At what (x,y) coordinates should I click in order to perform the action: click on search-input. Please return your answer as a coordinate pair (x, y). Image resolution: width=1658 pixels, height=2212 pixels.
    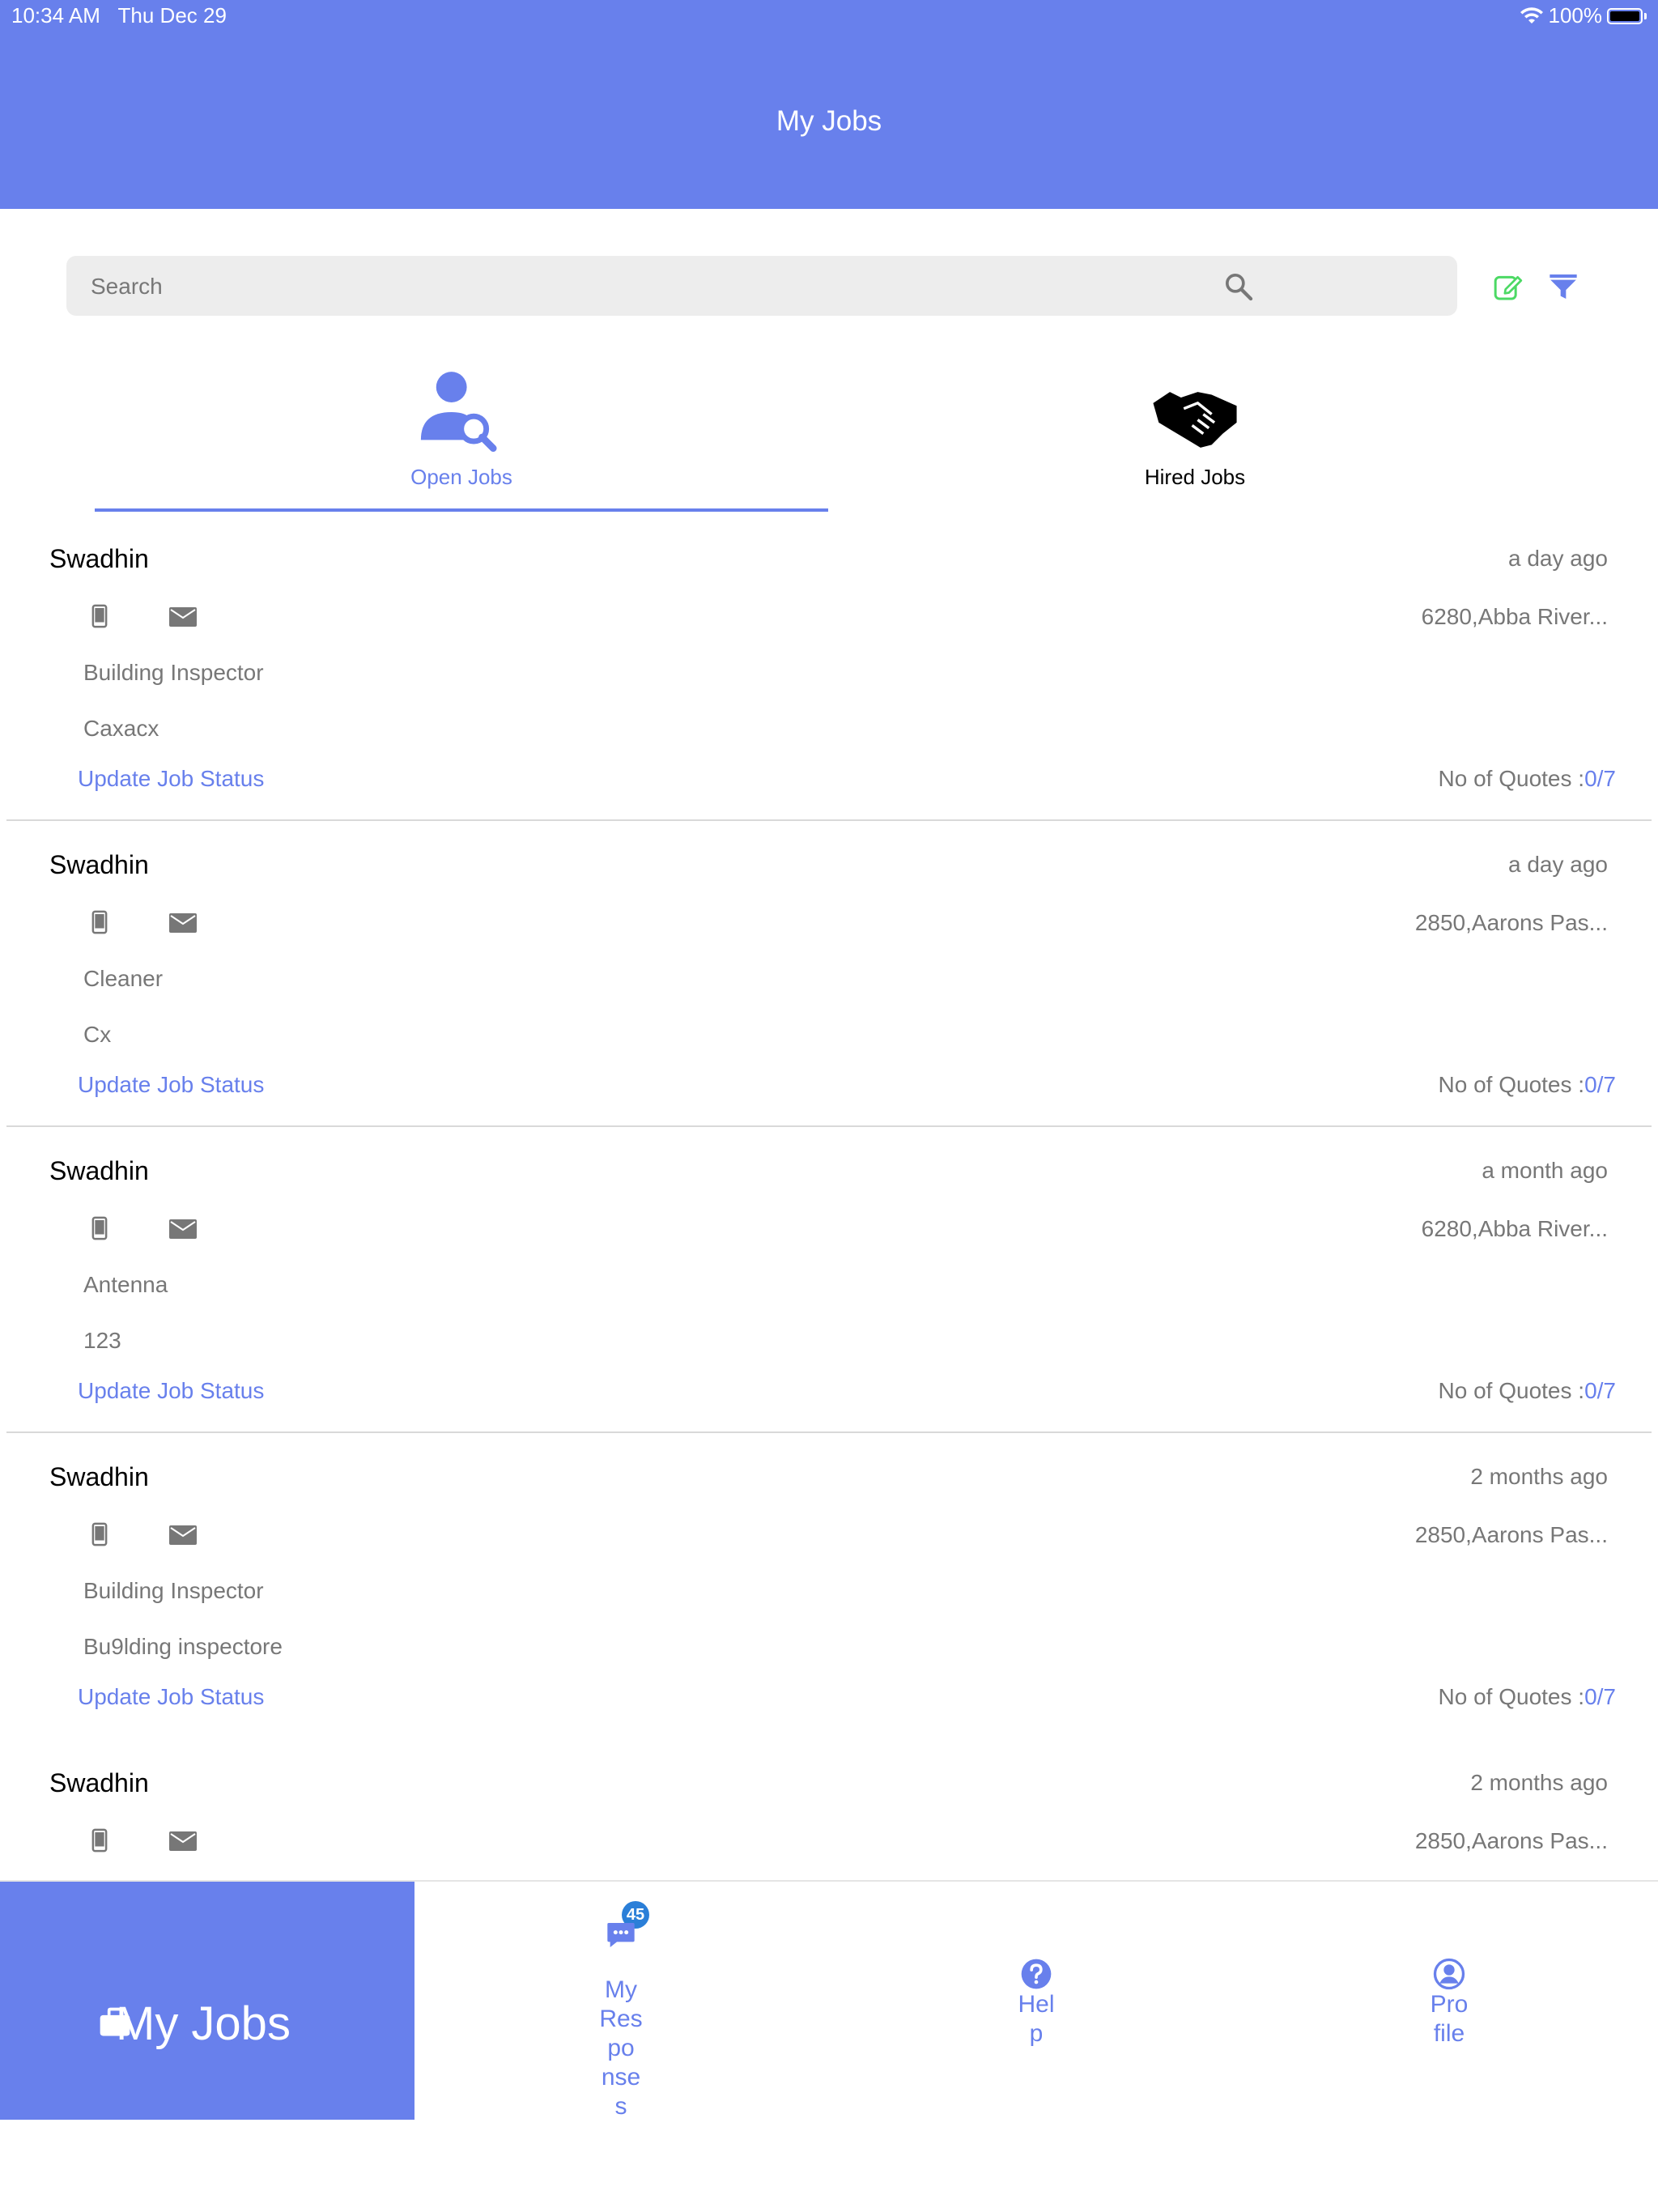
    Looking at the image, I should click on (698, 286).